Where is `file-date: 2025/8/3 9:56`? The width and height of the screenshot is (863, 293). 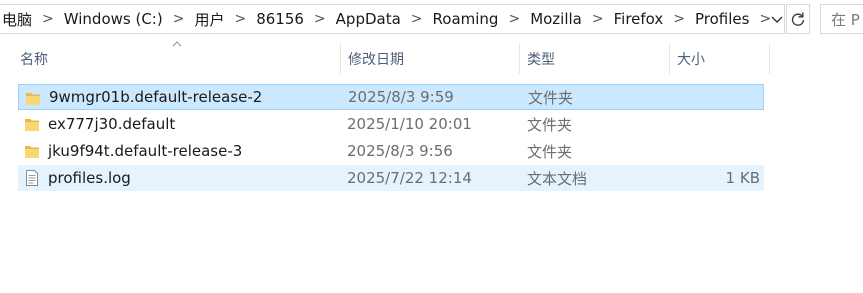
file-date: 2025/8/3 9:56 is located at coordinates (400, 151).